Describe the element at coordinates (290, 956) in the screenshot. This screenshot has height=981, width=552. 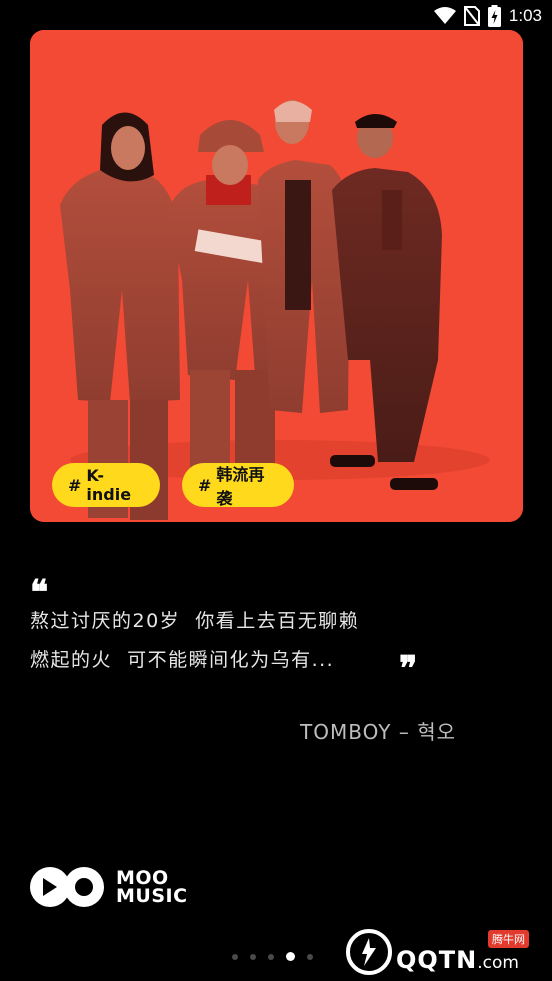
I see `page-dot-active` at that location.